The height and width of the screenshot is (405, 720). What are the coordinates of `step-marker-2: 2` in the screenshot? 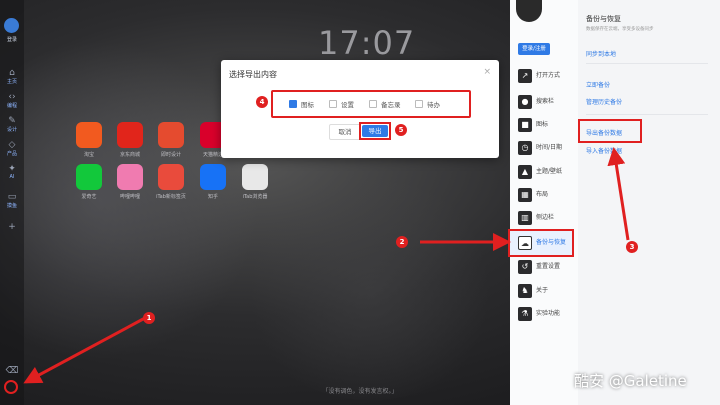 It's located at (402, 242).